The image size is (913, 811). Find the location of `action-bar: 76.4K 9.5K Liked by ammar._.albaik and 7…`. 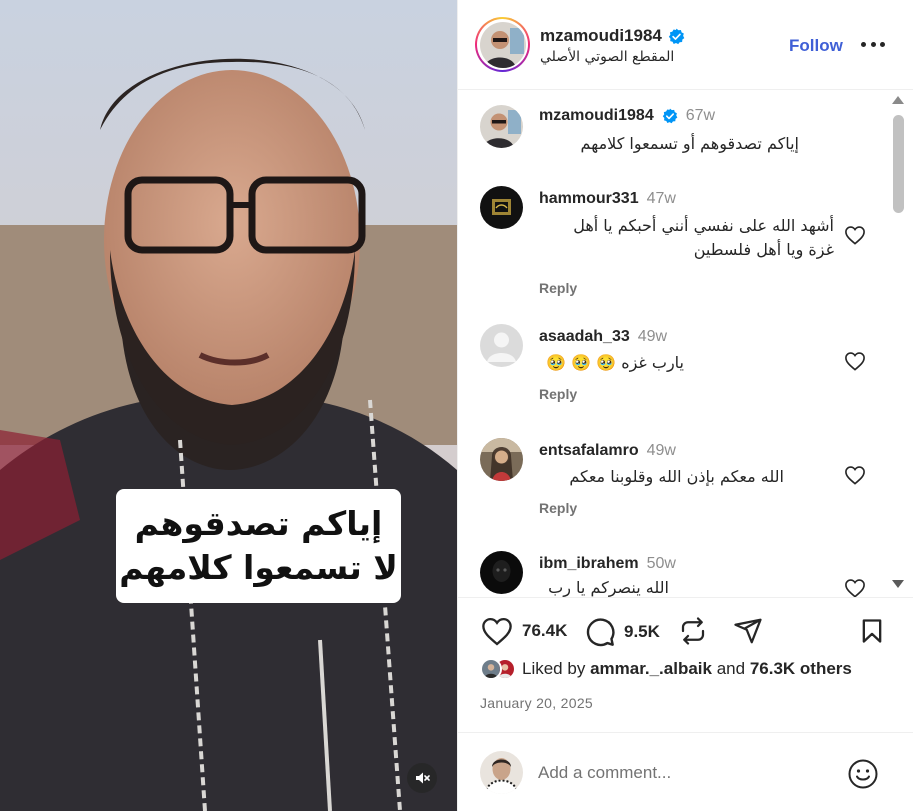

action-bar: 76.4K 9.5K Liked by ammar._.albaik and 7… is located at coordinates (685, 664).